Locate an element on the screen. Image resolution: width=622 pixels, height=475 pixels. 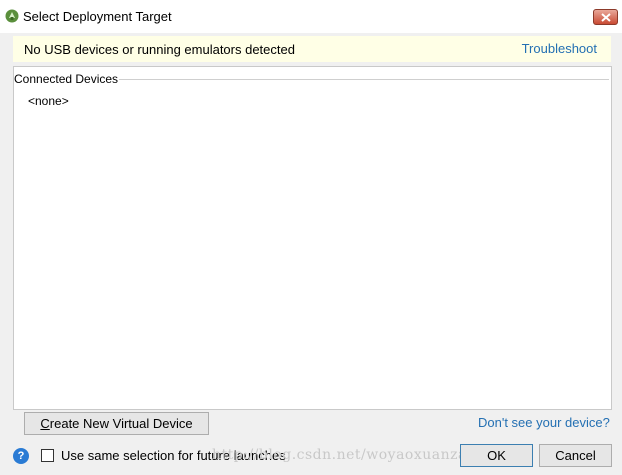
close-icon is located at coordinates (606, 17).